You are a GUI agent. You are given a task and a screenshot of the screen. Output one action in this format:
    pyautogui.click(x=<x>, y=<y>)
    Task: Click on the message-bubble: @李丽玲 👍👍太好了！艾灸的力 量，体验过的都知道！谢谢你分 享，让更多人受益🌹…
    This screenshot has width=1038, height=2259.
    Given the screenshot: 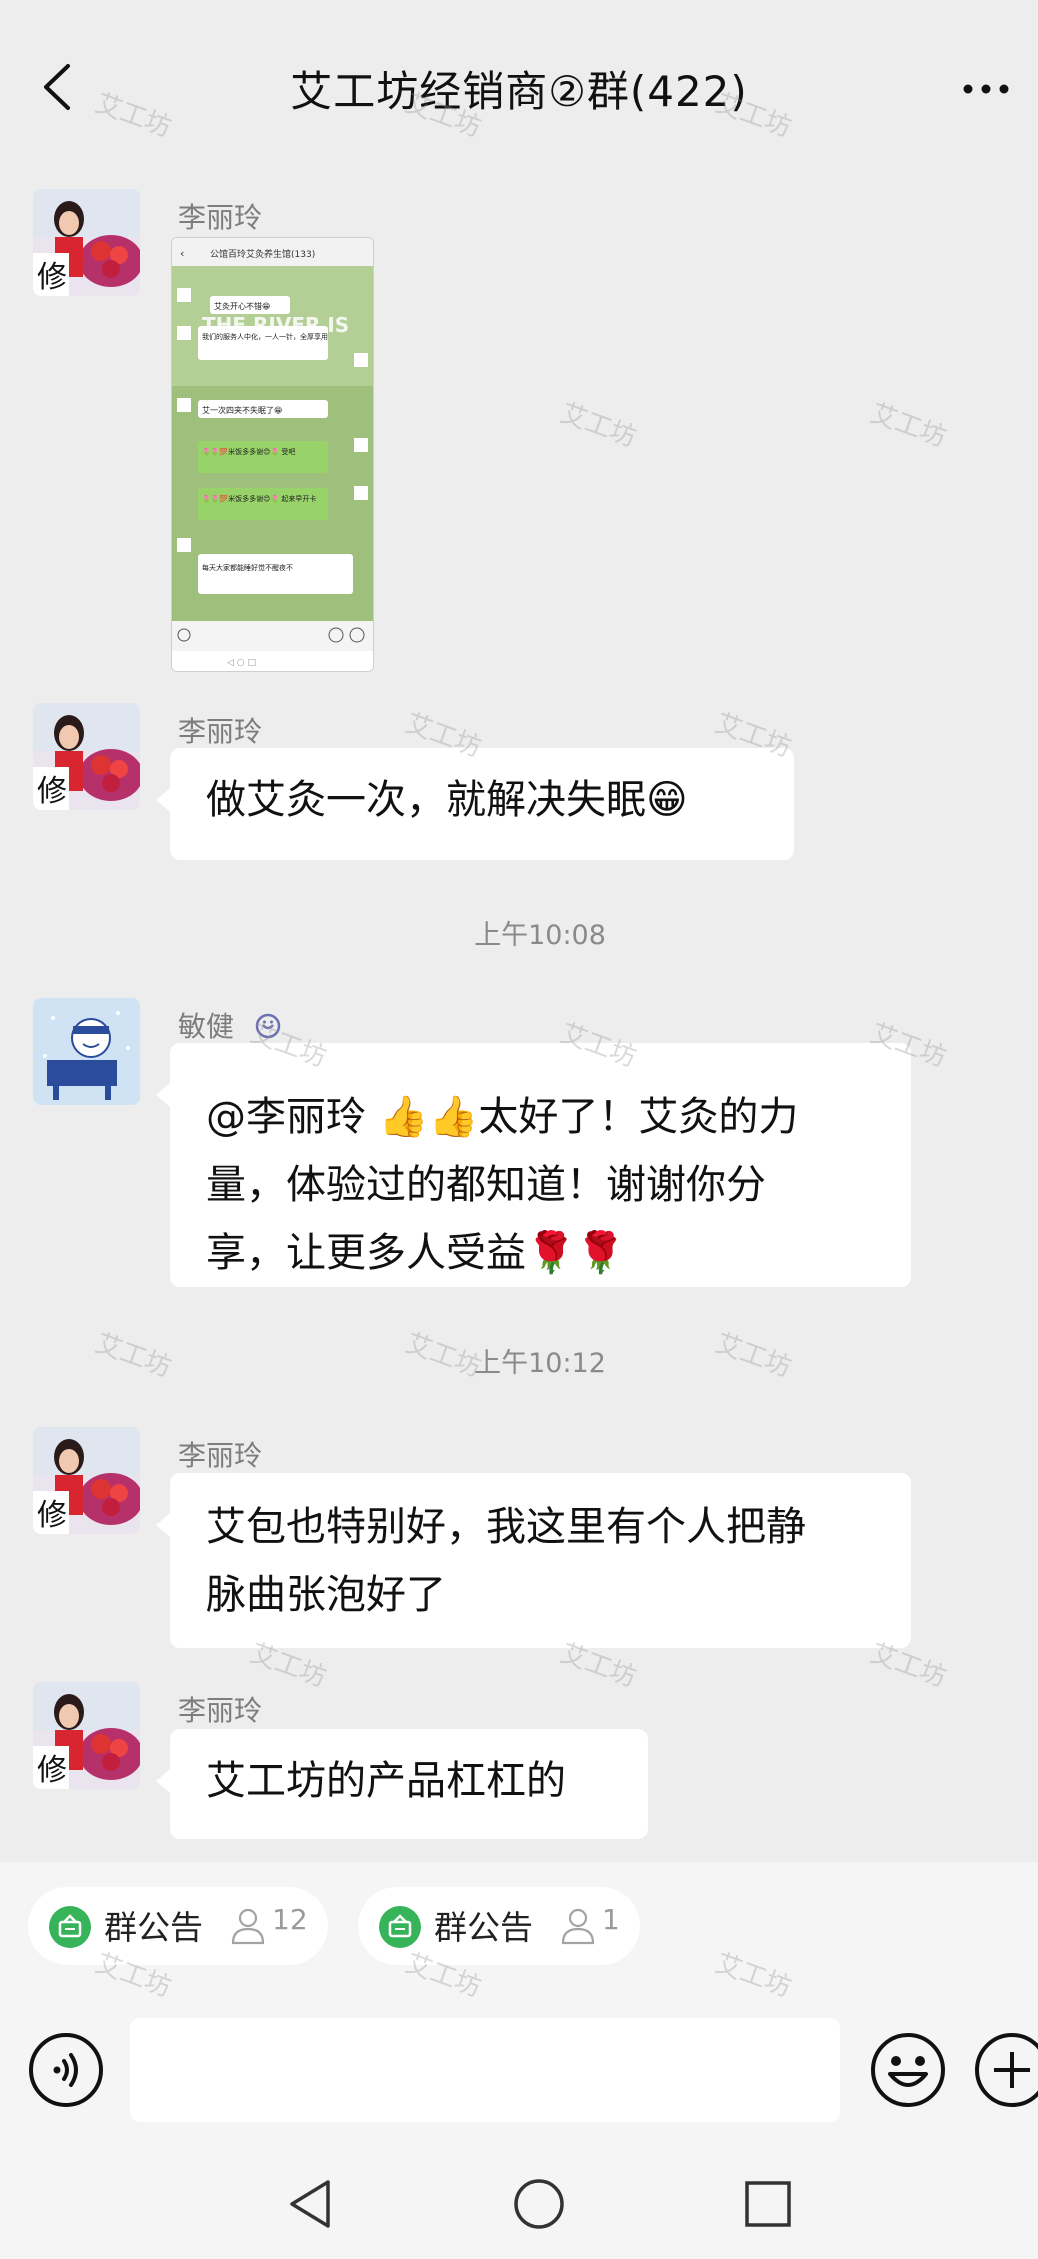 What is the action you would take?
    pyautogui.click(x=533, y=1165)
    